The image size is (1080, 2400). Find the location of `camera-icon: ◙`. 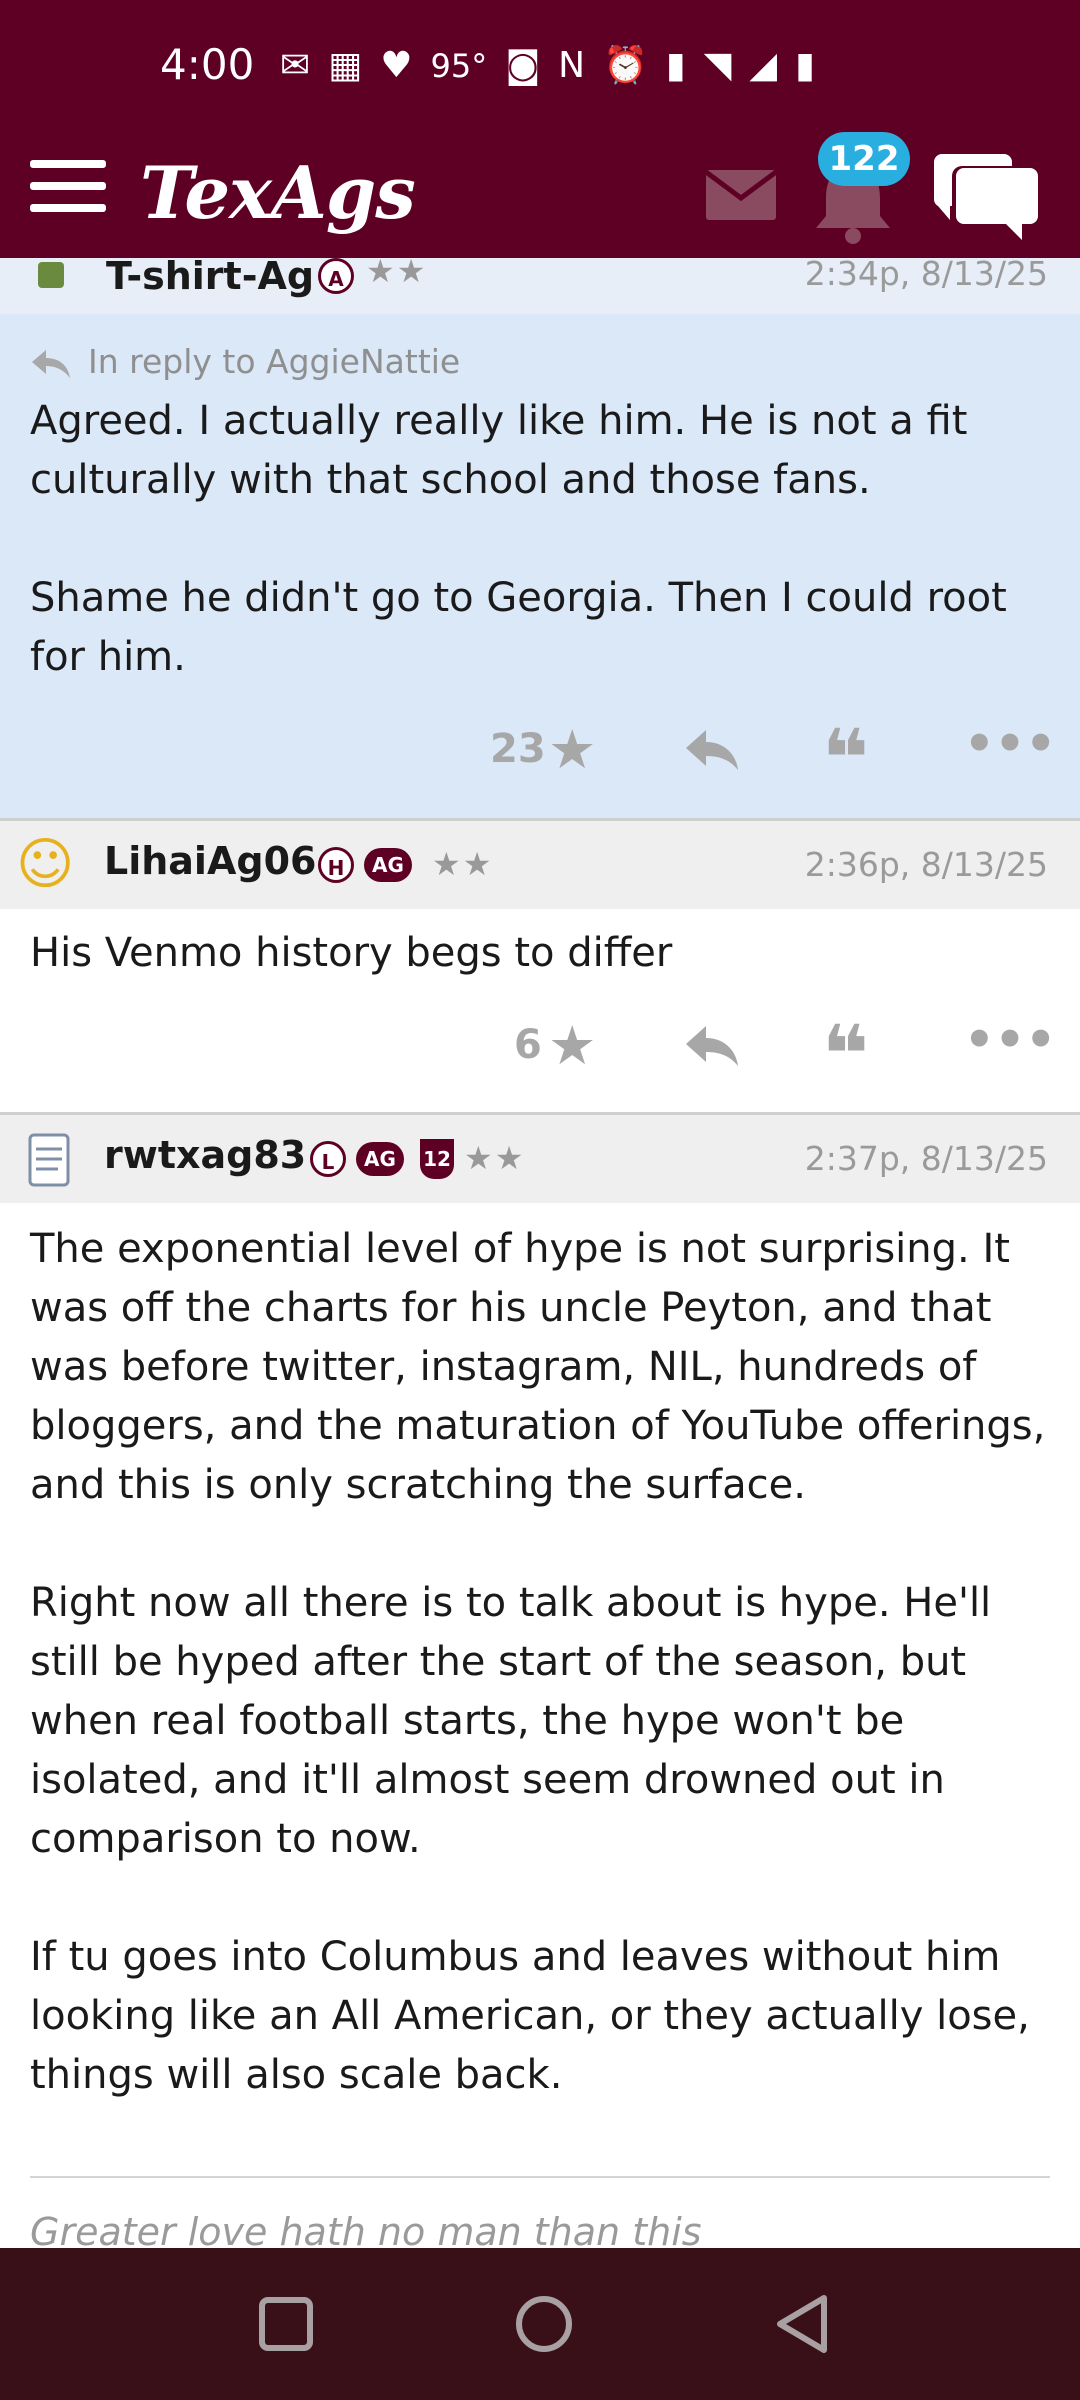

camera-icon: ◙ is located at coordinates (523, 65).